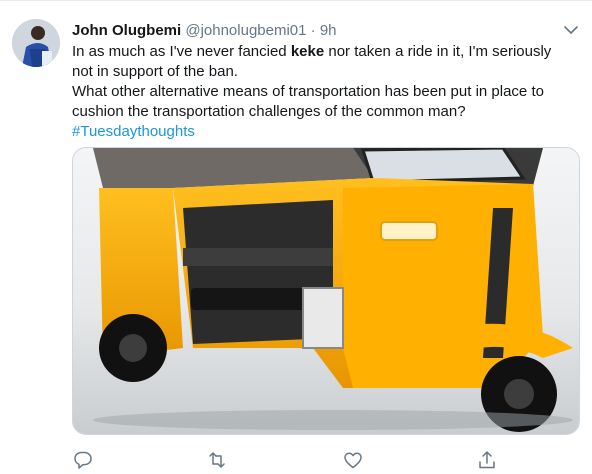 This screenshot has height=474, width=592. Describe the element at coordinates (487, 460) in the screenshot. I see `share-icon` at that location.